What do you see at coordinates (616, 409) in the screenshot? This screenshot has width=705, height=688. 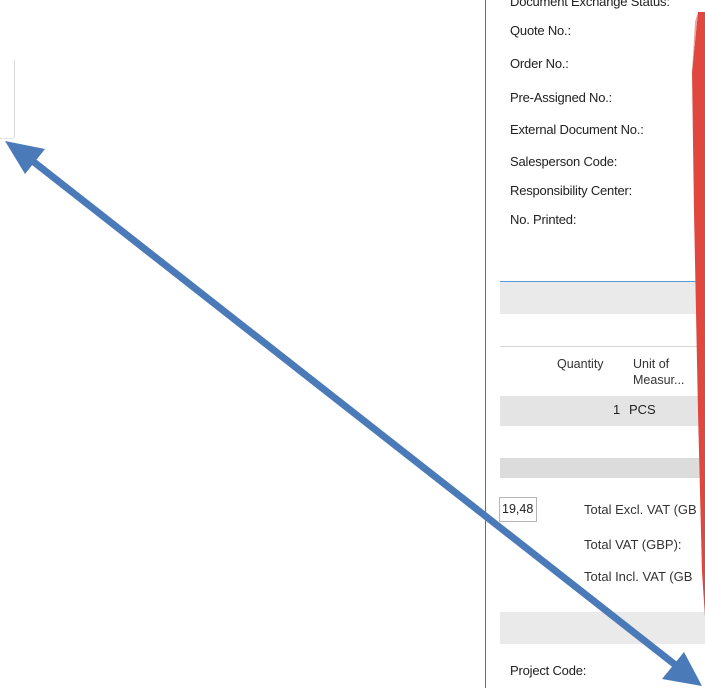 I see `row-quantity-value: 1` at bounding box center [616, 409].